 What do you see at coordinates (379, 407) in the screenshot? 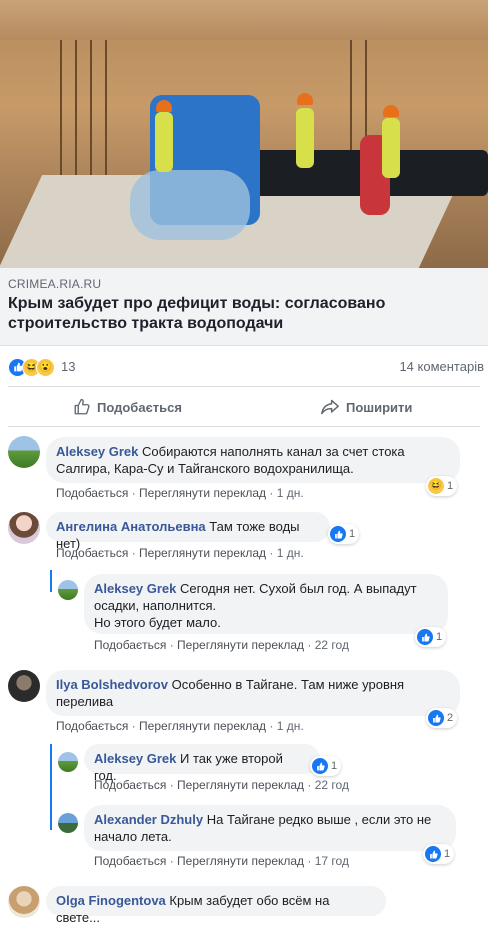
I see `share-button-label: Поширити` at bounding box center [379, 407].